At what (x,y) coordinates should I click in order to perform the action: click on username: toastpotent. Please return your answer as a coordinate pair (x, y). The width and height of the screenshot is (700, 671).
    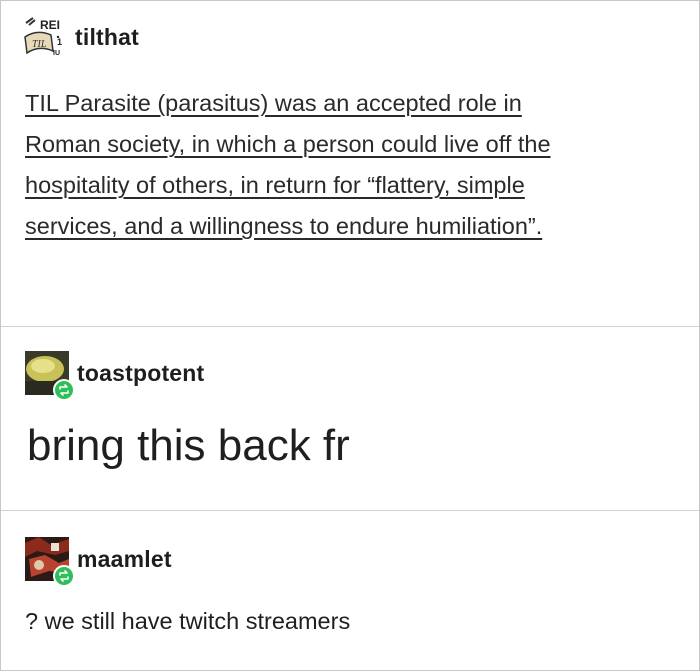
    Looking at the image, I should click on (140, 373).